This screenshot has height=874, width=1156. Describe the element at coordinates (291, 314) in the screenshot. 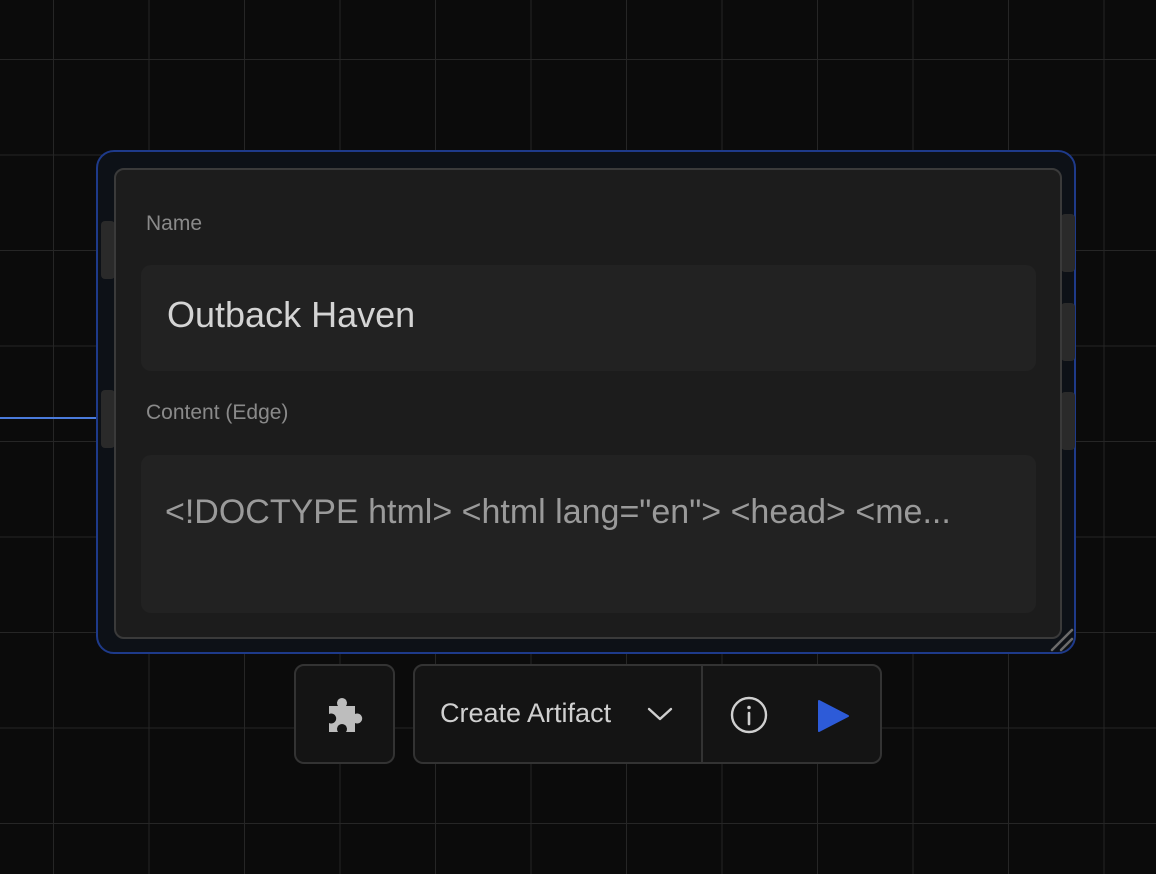

I see `name-value: Outback Haven` at that location.